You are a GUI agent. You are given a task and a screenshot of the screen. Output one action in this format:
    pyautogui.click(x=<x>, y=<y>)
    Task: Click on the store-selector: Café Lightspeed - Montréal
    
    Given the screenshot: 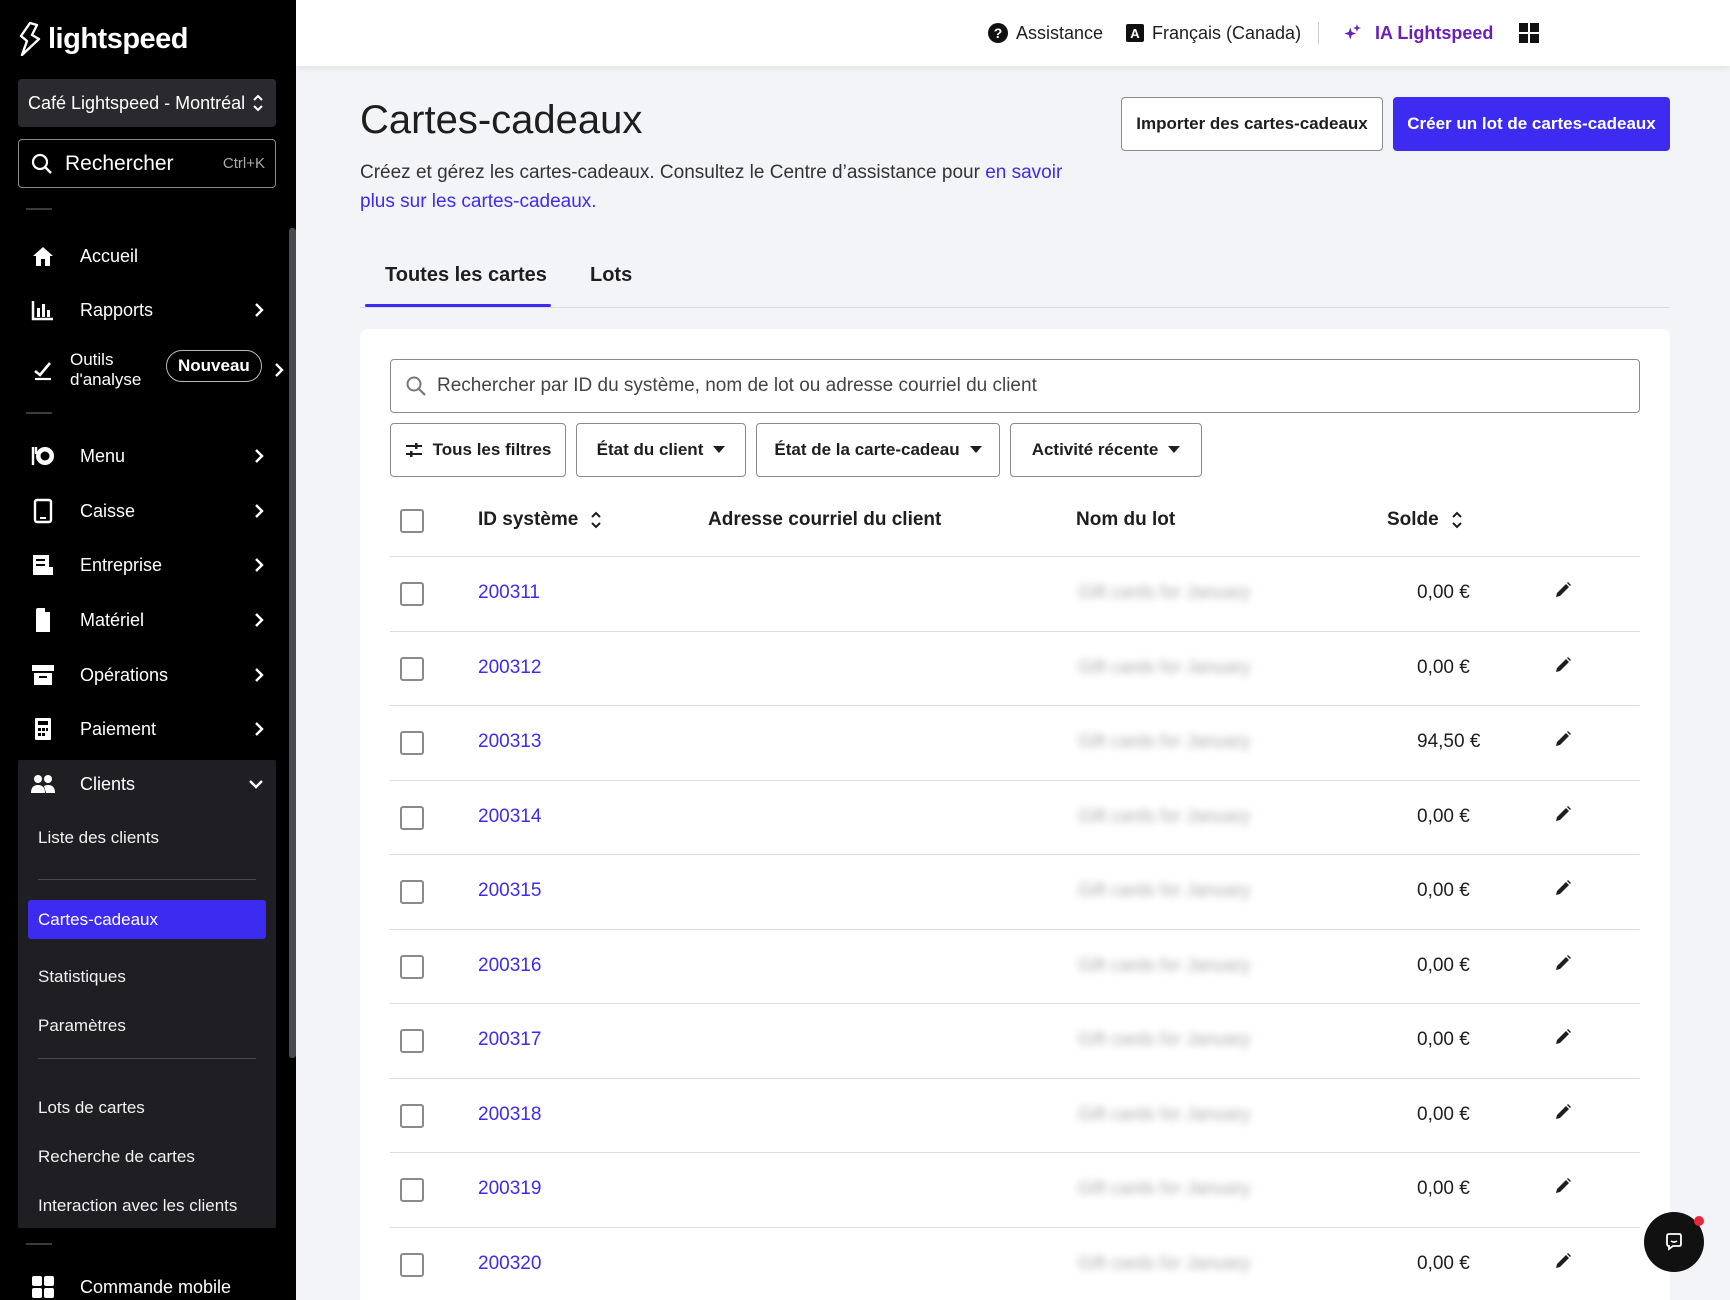 What is the action you would take?
    pyautogui.click(x=147, y=103)
    